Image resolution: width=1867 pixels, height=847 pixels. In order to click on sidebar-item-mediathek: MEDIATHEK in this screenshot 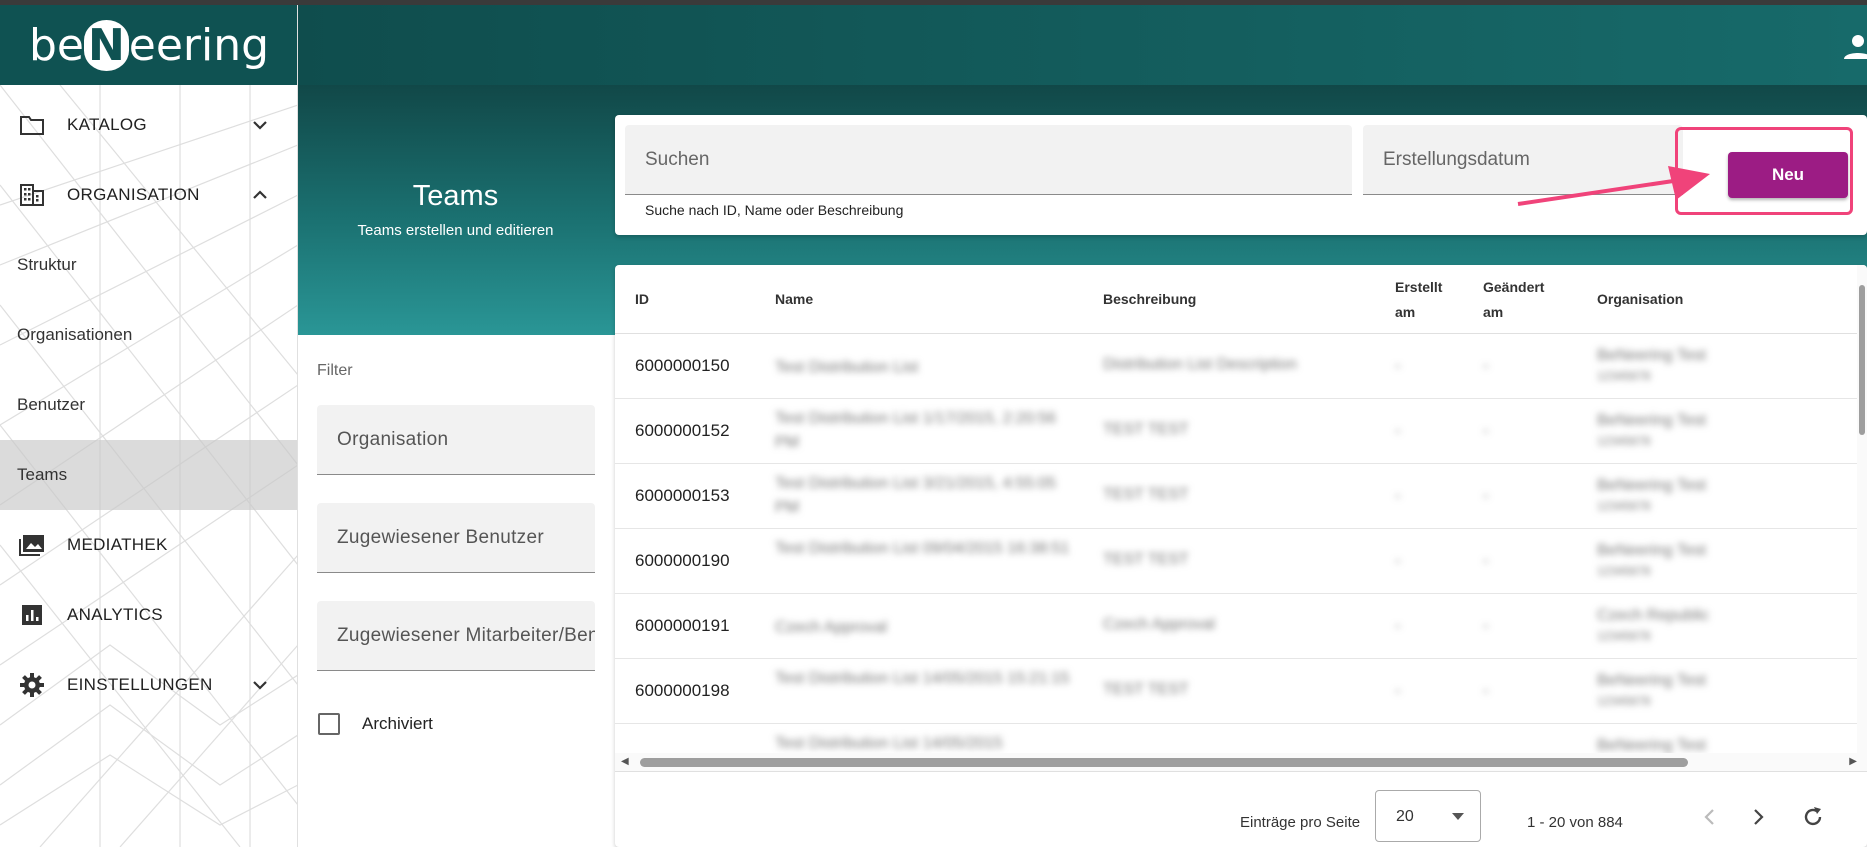, I will do `click(148, 545)`.